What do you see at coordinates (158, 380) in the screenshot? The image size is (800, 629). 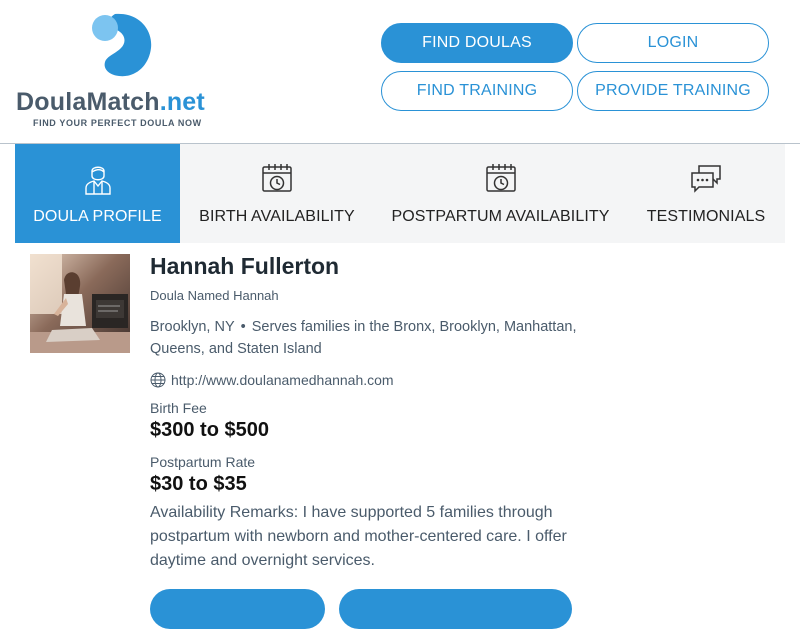 I see `globe-icon` at bounding box center [158, 380].